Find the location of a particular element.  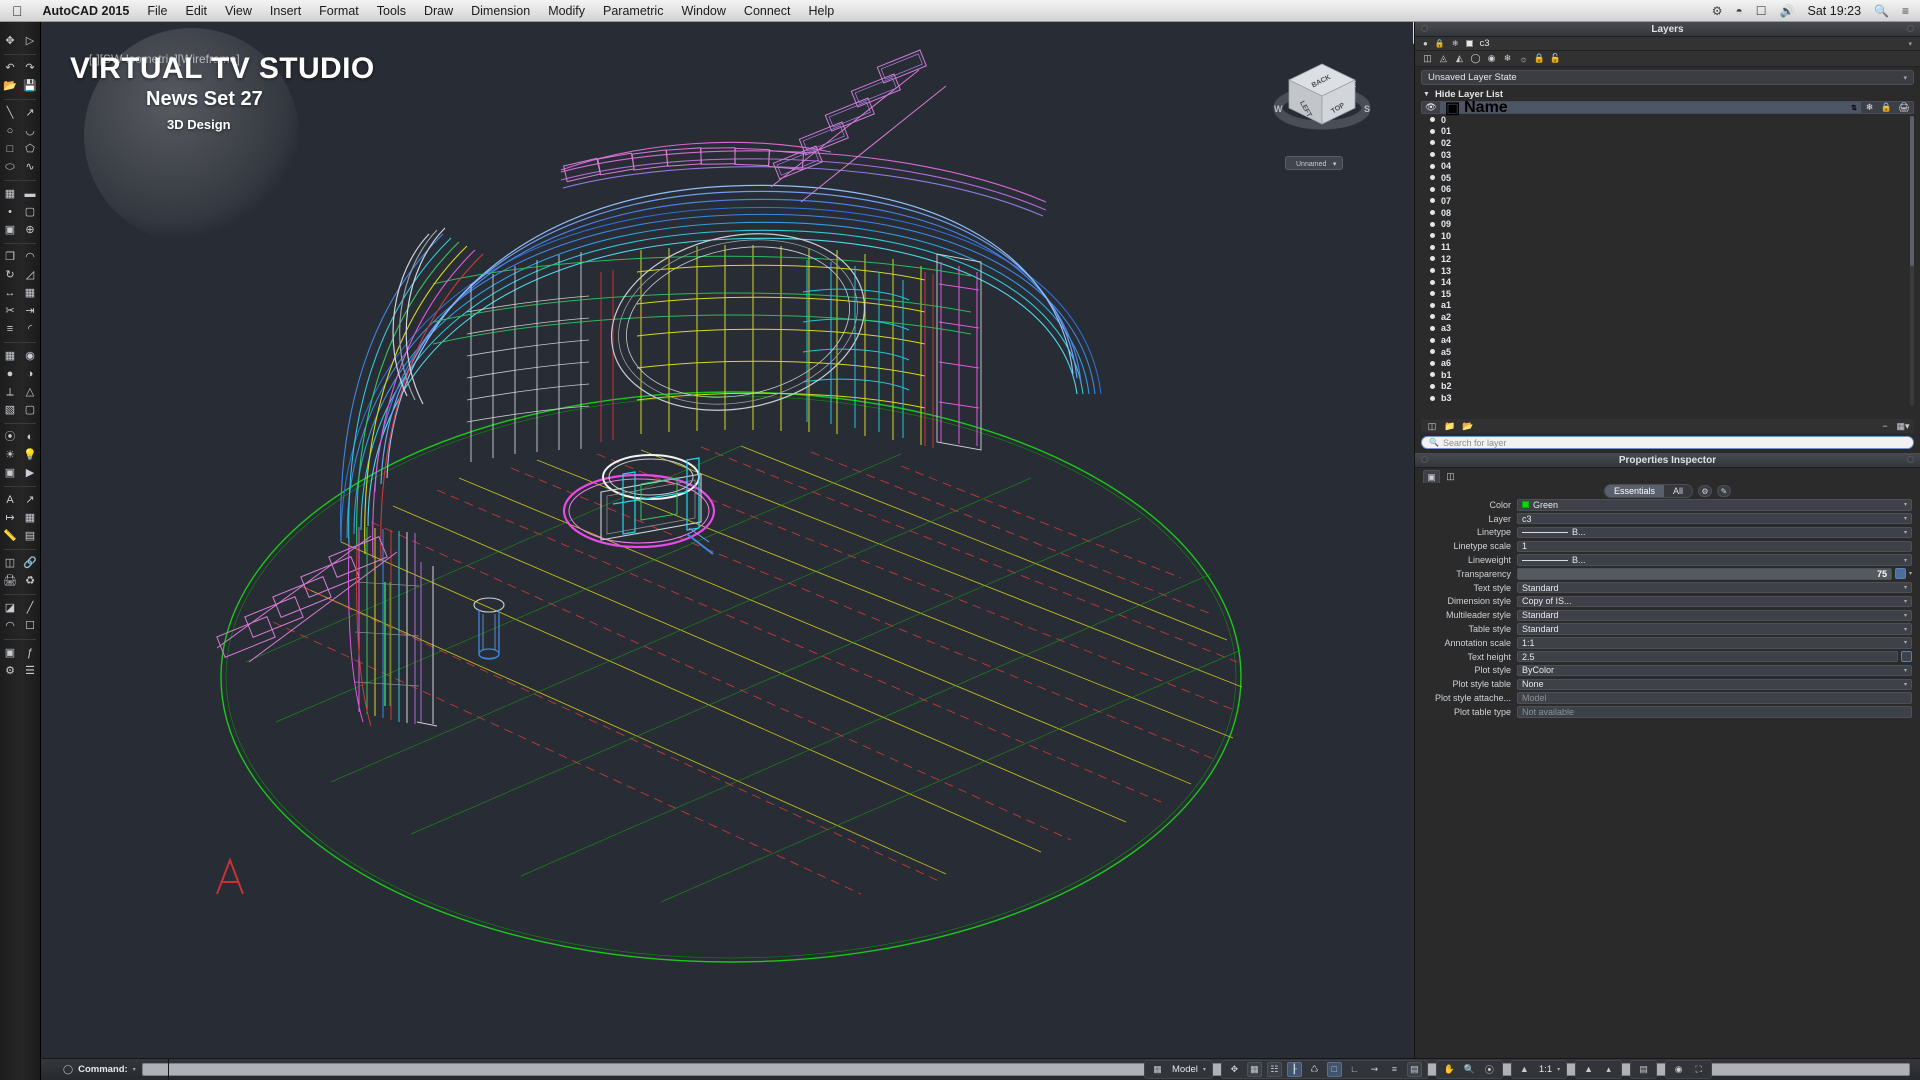

volume-icon: 🔊 is located at coordinates (1787, 11).